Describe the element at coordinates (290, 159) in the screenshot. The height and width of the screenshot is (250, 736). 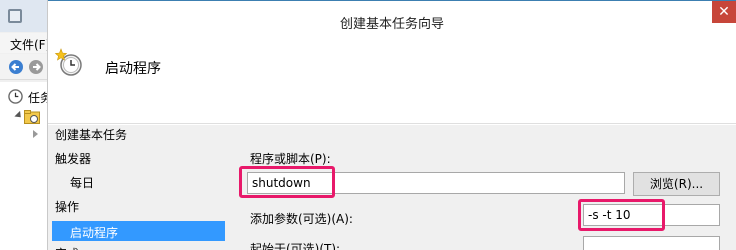
I see `program-label: 程序或脚本(P):` at that location.